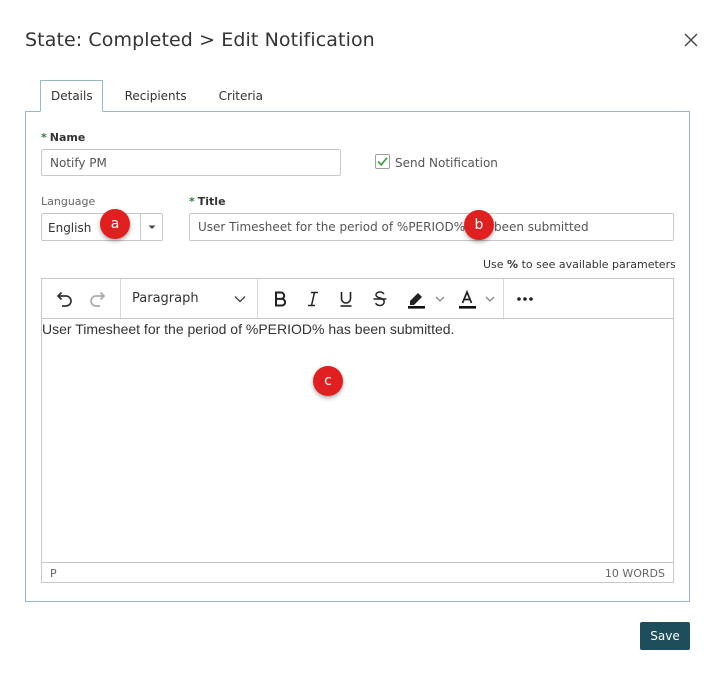 The image size is (718, 680). I want to click on more-button, so click(525, 299).